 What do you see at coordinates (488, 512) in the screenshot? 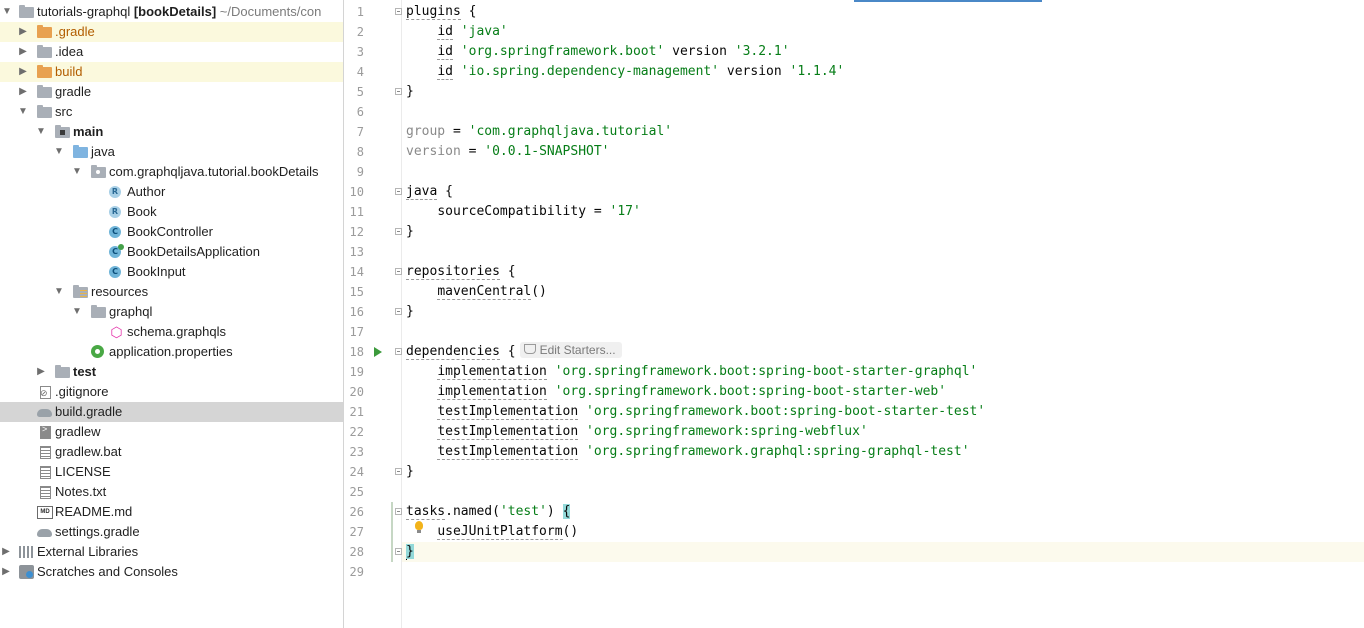
I see `code-line-26: tasks.named('test') {` at bounding box center [488, 512].